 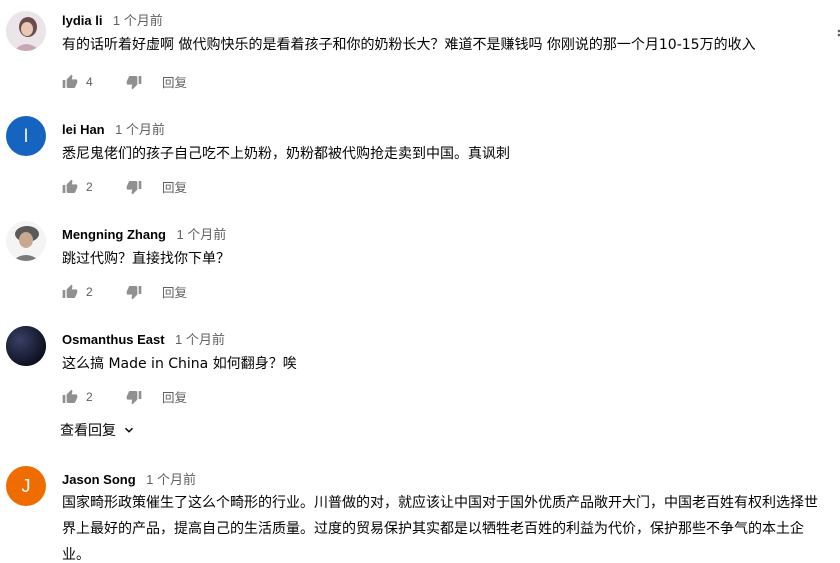 I want to click on comment-header: Mengning Zhang 1 个月前, so click(x=144, y=234).